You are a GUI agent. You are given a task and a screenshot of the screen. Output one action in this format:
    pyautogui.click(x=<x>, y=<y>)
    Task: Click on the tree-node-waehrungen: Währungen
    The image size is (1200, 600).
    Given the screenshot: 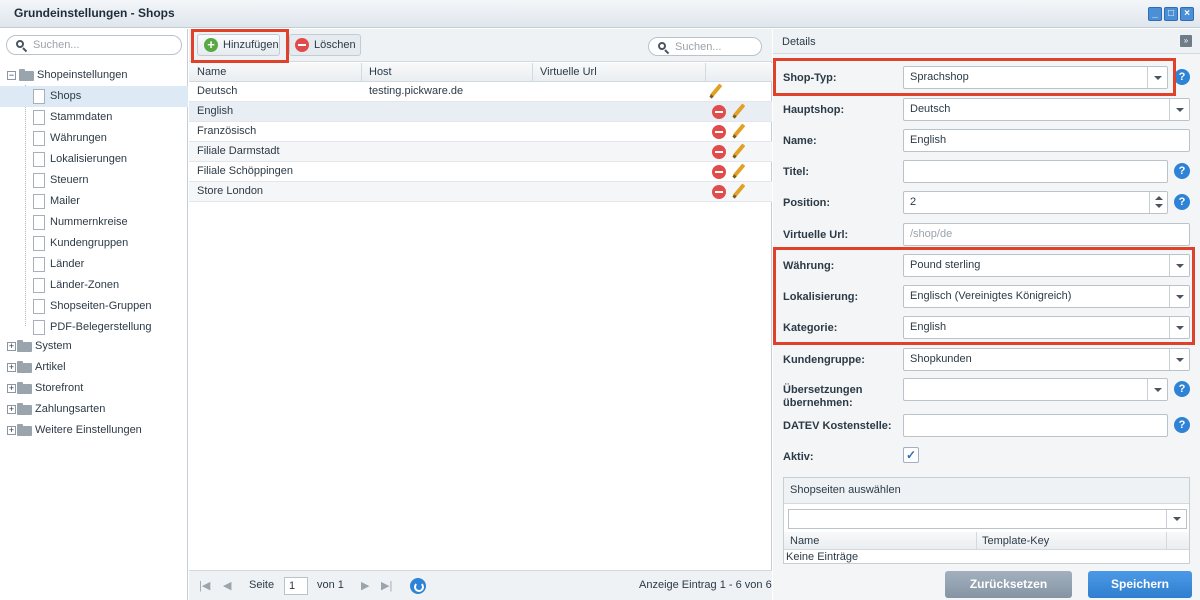 What is the action you would take?
    pyautogui.click(x=94, y=138)
    